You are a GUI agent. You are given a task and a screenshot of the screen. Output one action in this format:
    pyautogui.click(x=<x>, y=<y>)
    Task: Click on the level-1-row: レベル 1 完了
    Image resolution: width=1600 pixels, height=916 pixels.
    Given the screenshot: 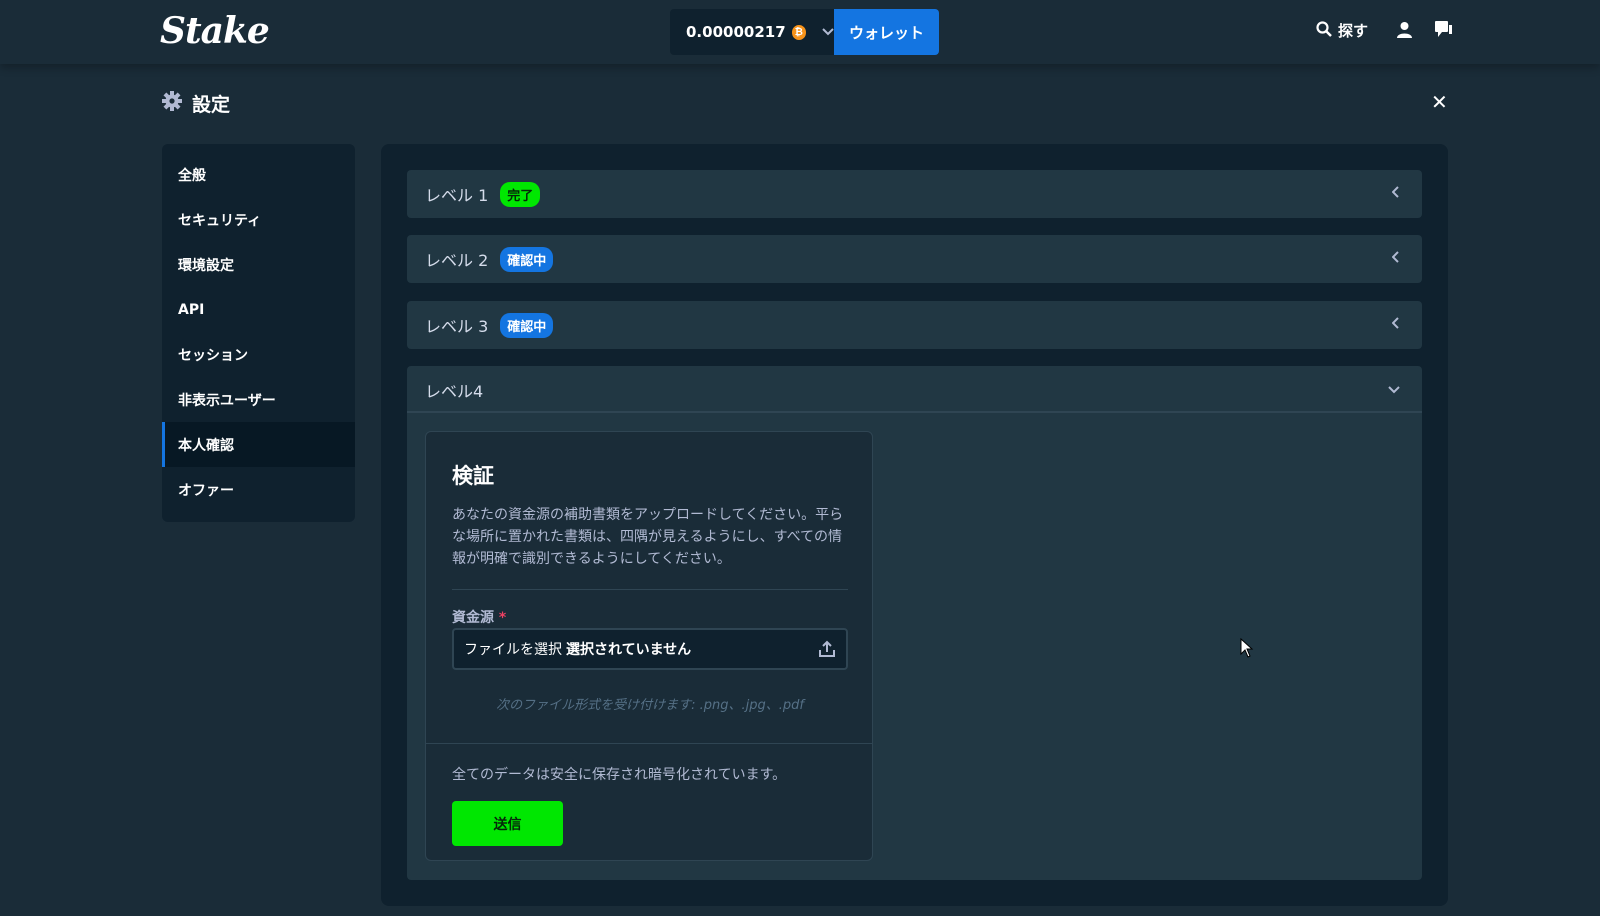 What is the action you would take?
    pyautogui.click(x=914, y=194)
    